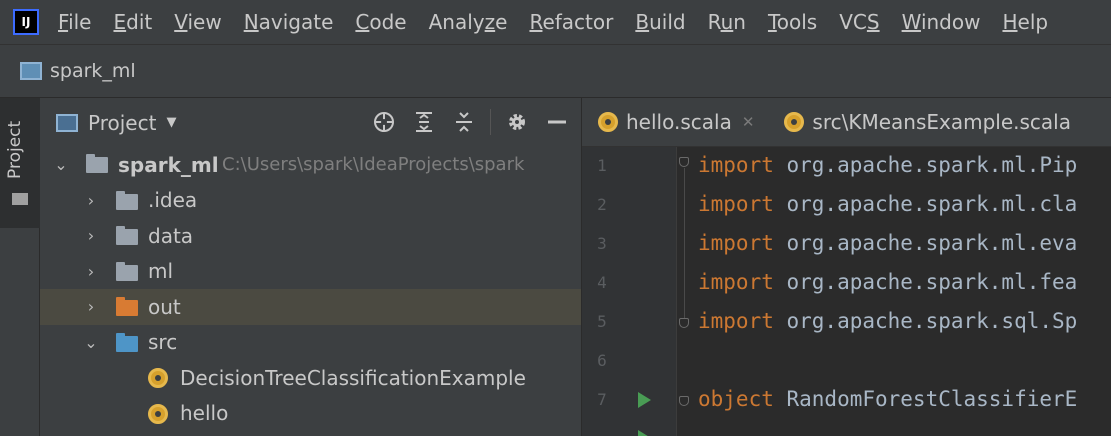 This screenshot has height=436, width=1111. Describe the element at coordinates (679, 122) in the screenshot. I see `tab-label: hello.scala` at that location.